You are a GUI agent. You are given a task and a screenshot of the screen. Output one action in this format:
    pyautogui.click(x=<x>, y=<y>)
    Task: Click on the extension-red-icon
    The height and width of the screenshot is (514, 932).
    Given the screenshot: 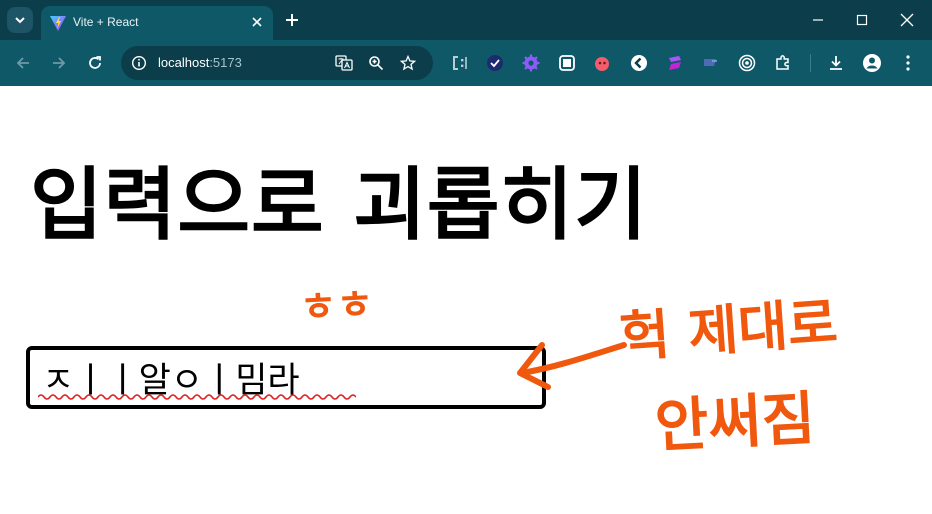 What is the action you would take?
    pyautogui.click(x=602, y=63)
    